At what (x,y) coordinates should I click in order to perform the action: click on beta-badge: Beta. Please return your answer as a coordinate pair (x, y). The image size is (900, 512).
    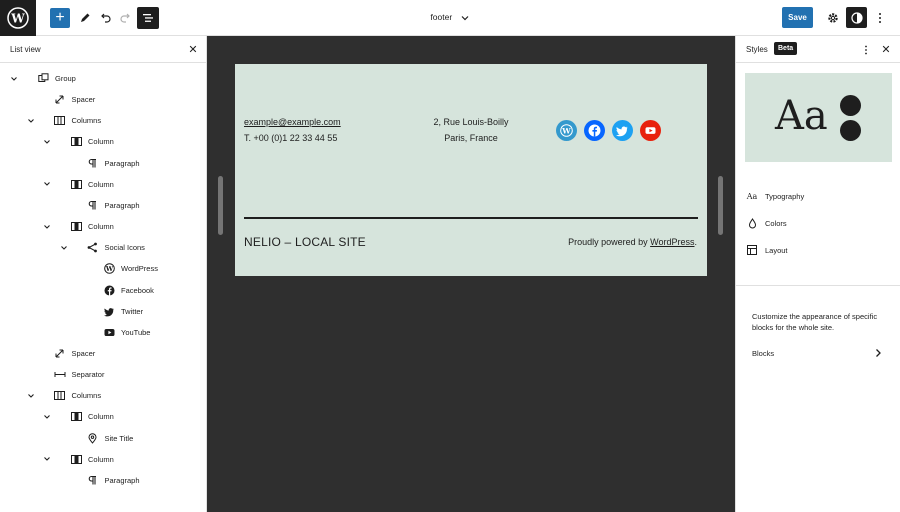
    Looking at the image, I should click on (786, 48).